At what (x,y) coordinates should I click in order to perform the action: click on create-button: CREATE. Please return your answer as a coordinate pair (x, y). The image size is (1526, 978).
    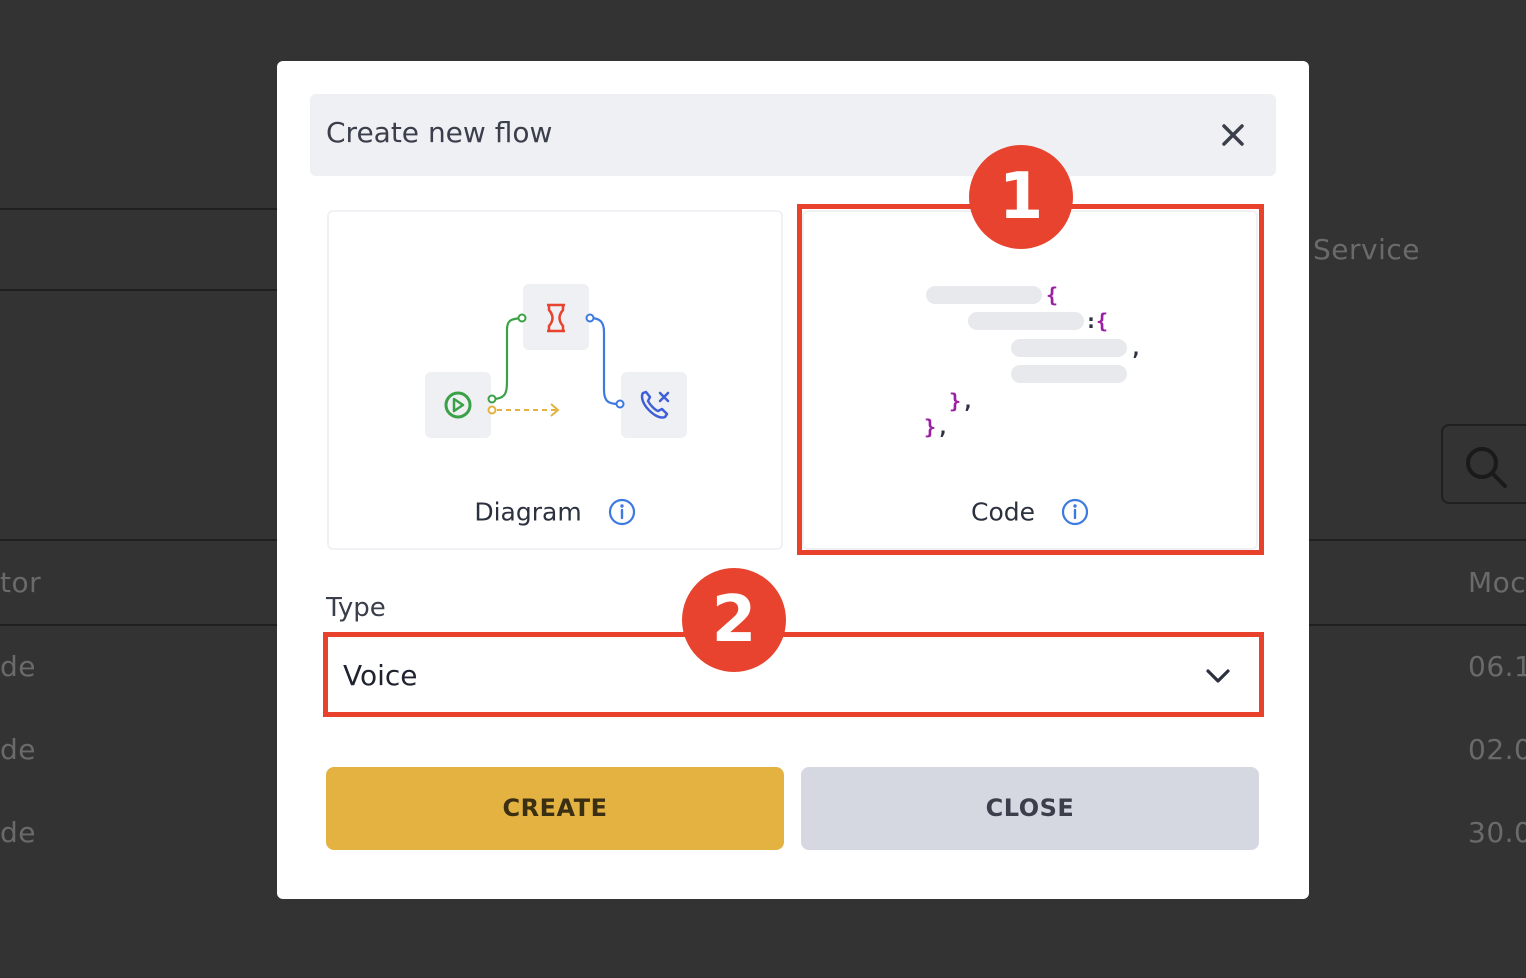
    Looking at the image, I should click on (555, 808).